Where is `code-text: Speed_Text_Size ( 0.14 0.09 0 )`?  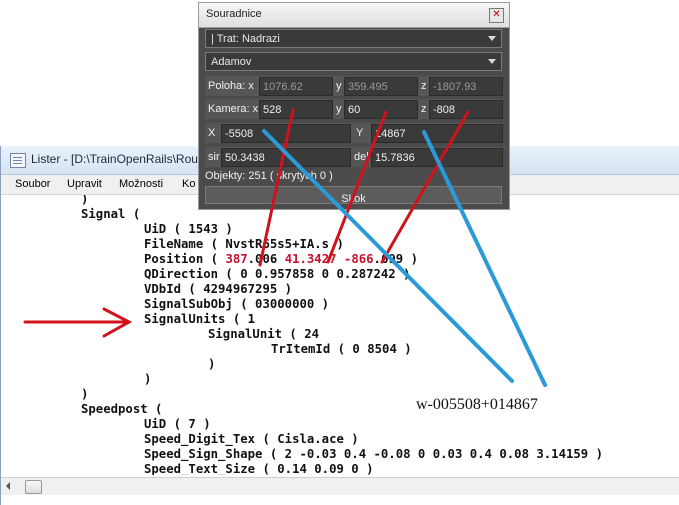
code-text: Speed_Text_Size ( 0.14 0.09 0 ) is located at coordinates (259, 468).